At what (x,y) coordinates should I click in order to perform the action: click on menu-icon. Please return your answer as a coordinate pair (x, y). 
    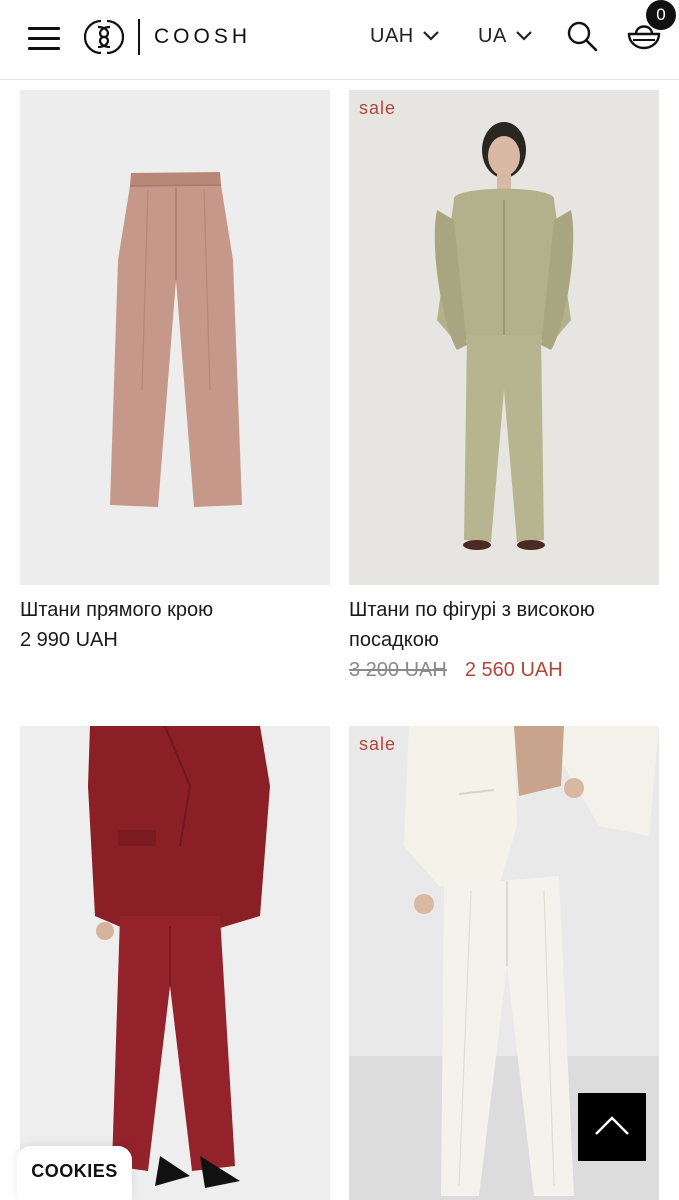
    Looking at the image, I should click on (45, 39).